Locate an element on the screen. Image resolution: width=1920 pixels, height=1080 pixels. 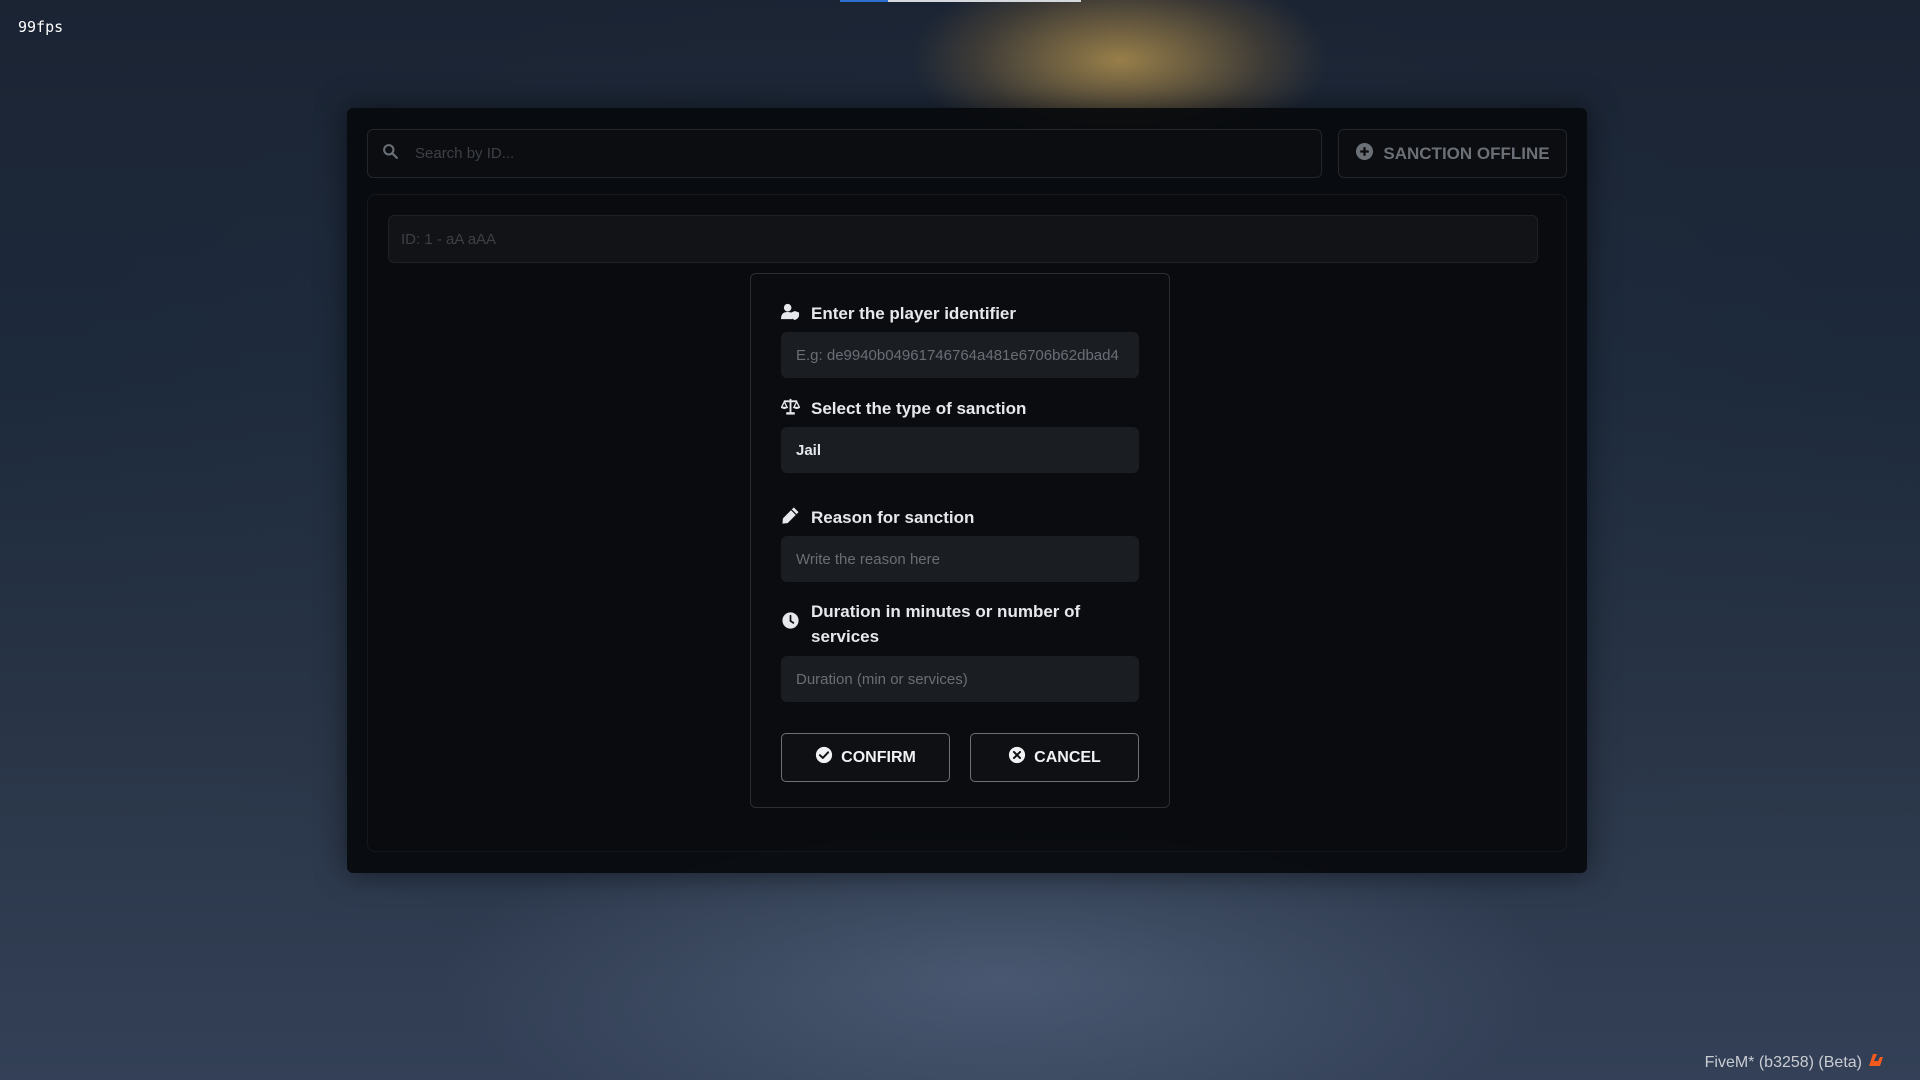
sanction-type-label-text: Select the type of sanction is located at coordinates (919, 408).